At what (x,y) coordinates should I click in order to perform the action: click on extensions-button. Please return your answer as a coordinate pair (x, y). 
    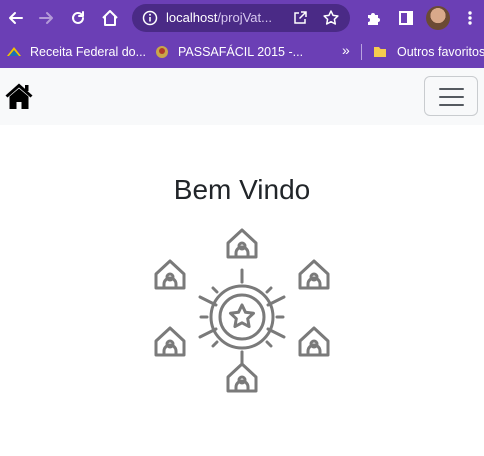
    Looking at the image, I should click on (374, 18).